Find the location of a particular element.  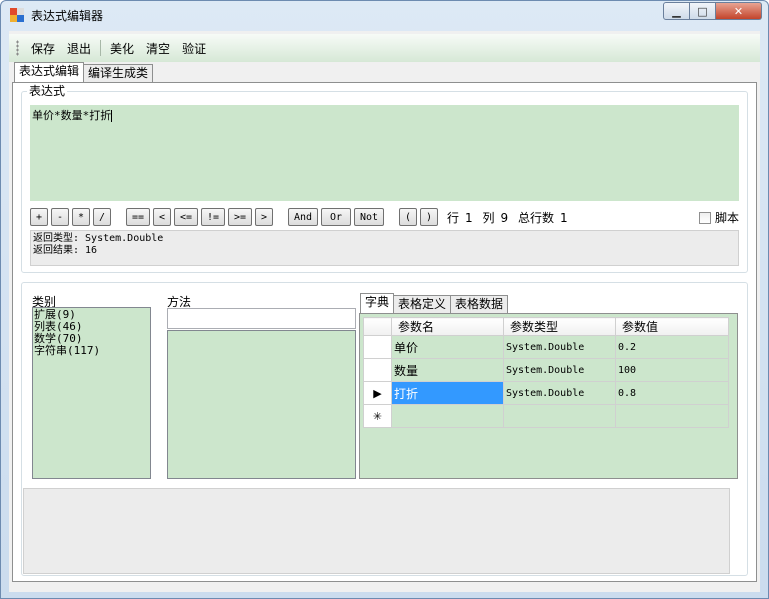

col-label: 列 is located at coordinates (488, 217).